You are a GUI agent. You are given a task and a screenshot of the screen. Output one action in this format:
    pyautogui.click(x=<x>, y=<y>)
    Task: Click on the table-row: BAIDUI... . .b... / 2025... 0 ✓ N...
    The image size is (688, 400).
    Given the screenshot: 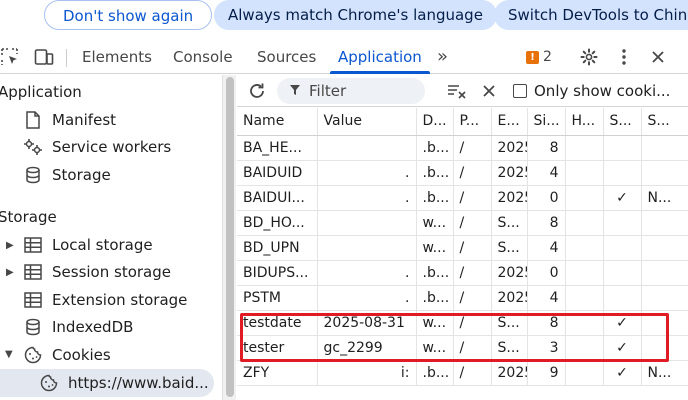 What is the action you would take?
    pyautogui.click(x=462, y=198)
    